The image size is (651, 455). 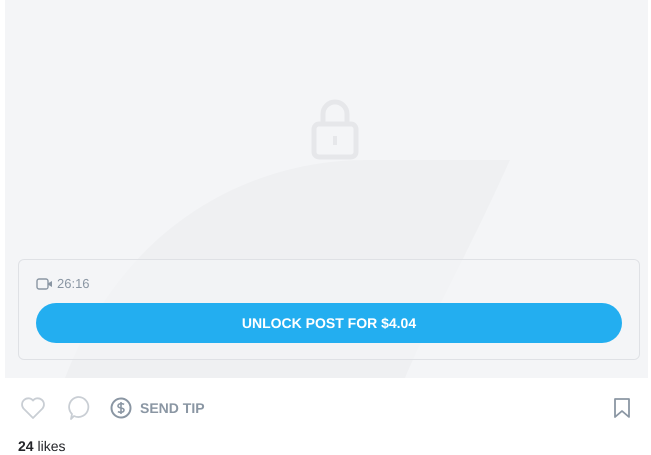 What do you see at coordinates (33, 408) in the screenshot?
I see `like-button` at bounding box center [33, 408].